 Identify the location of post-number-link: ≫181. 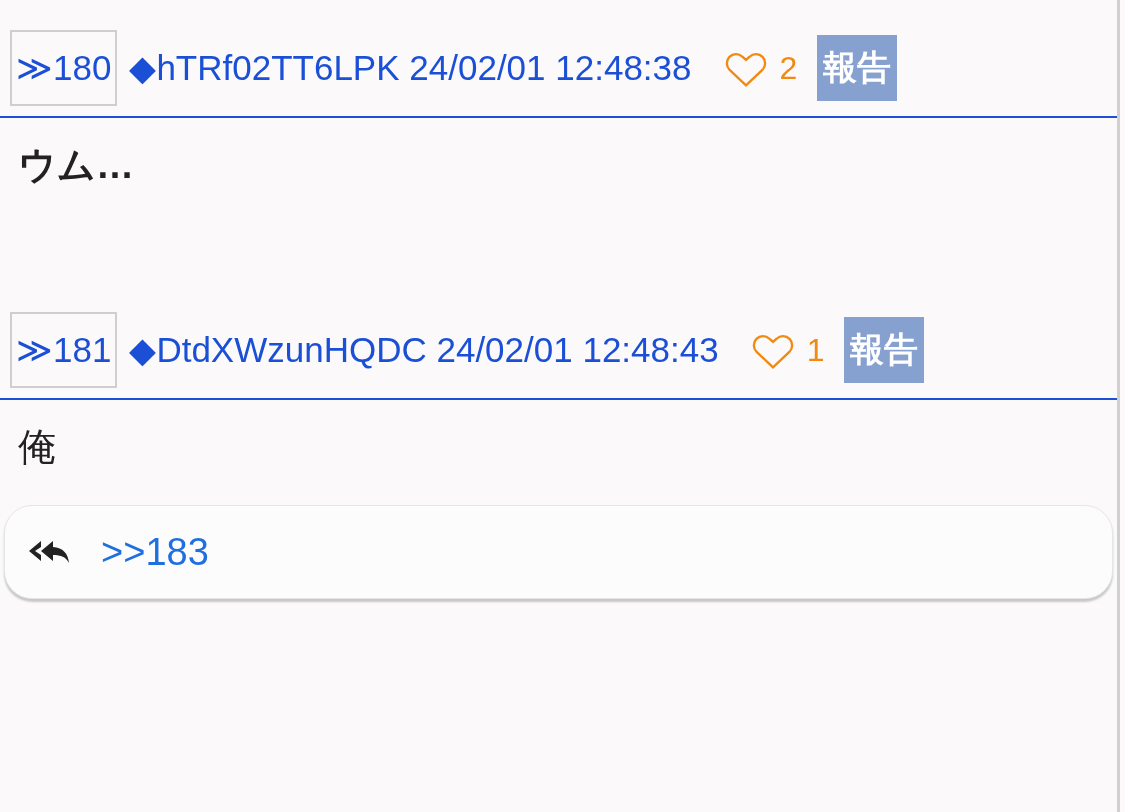
(64, 350).